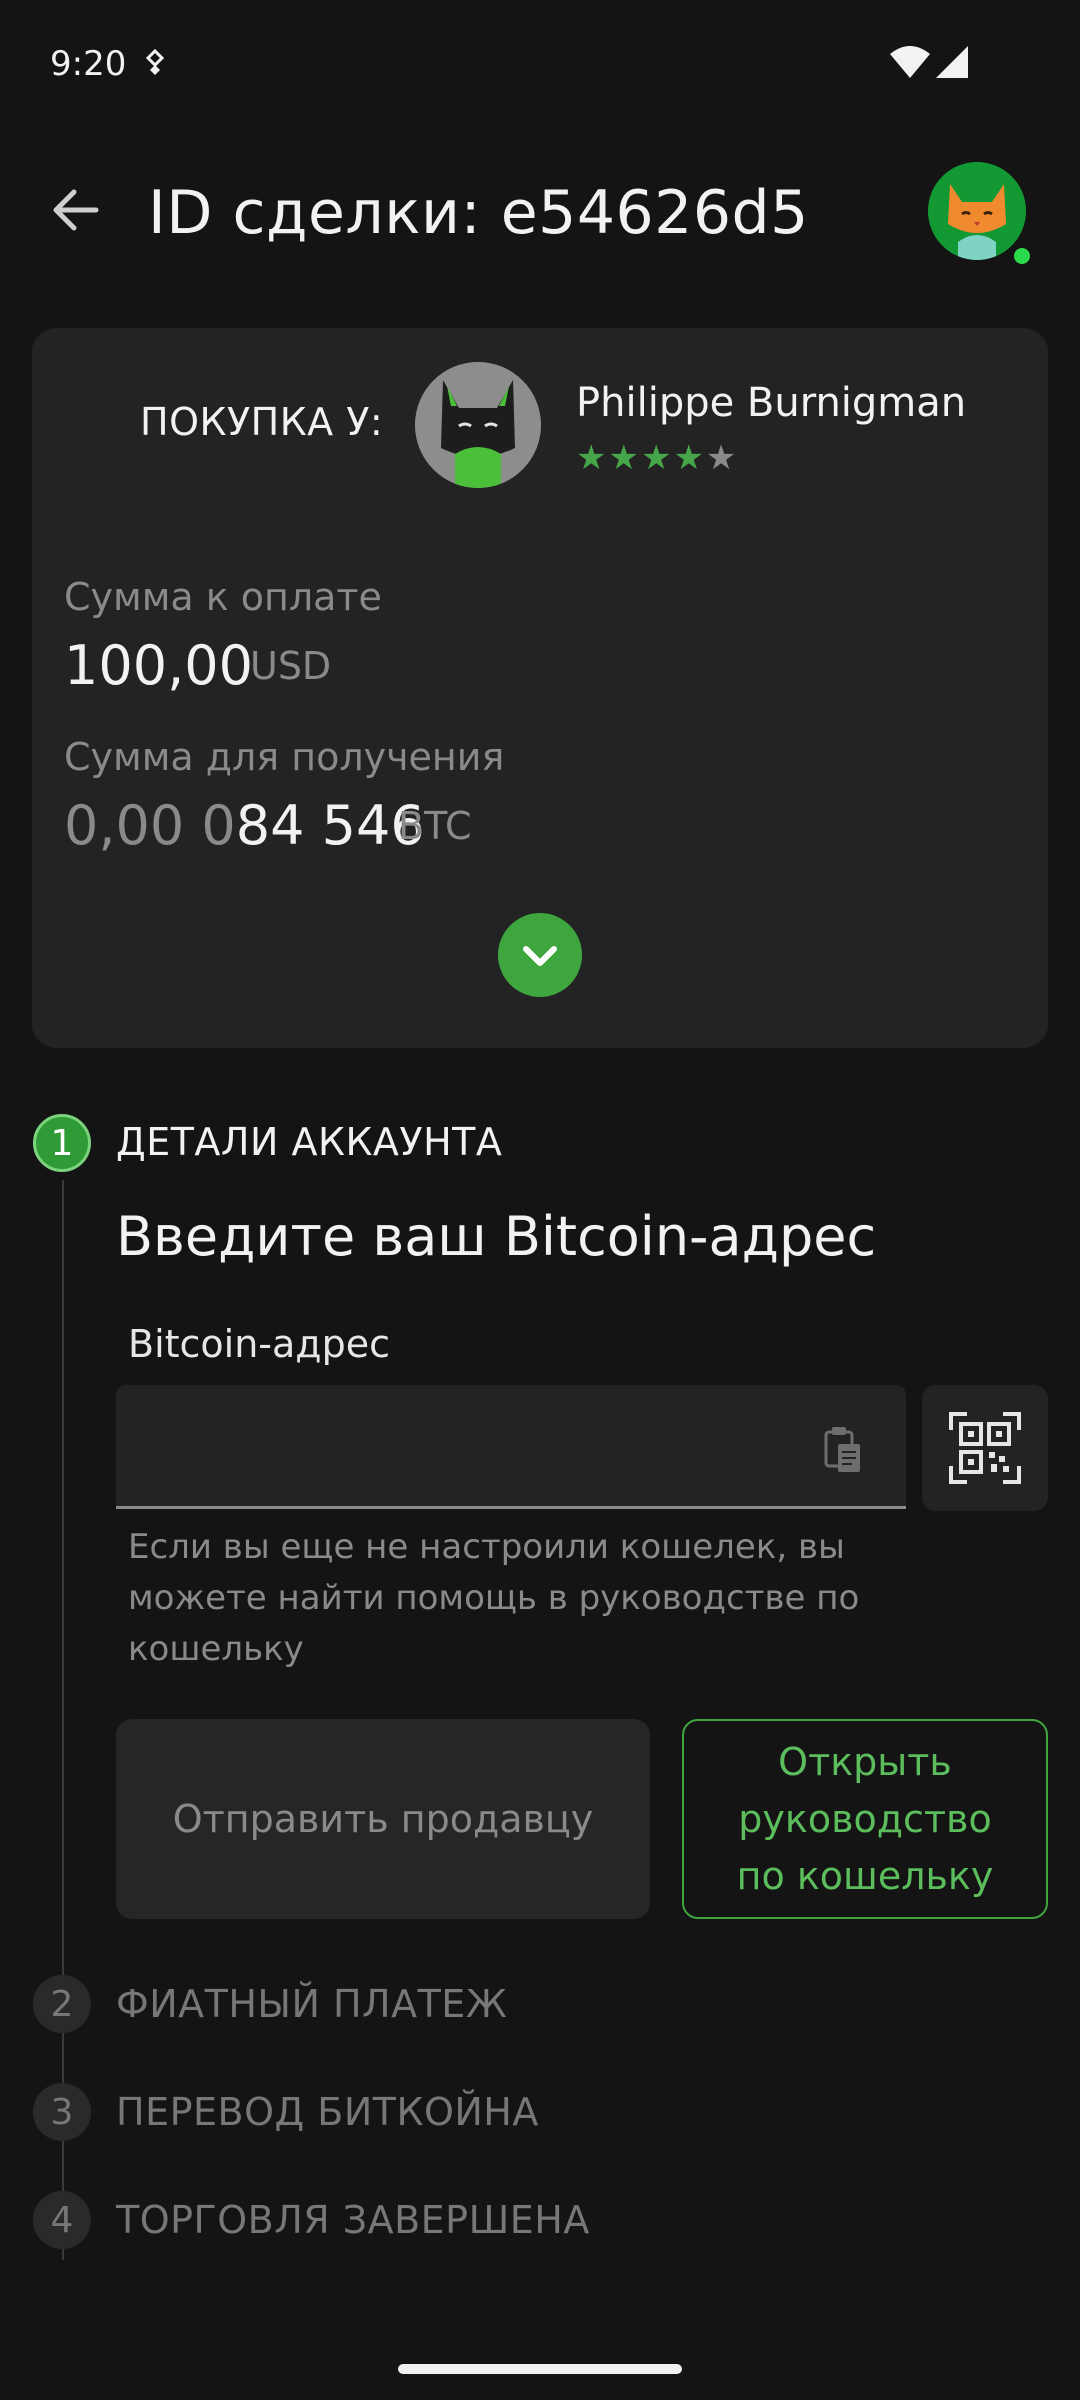  I want to click on send-to-seller-button: Отправить продавцу, so click(383, 1819).